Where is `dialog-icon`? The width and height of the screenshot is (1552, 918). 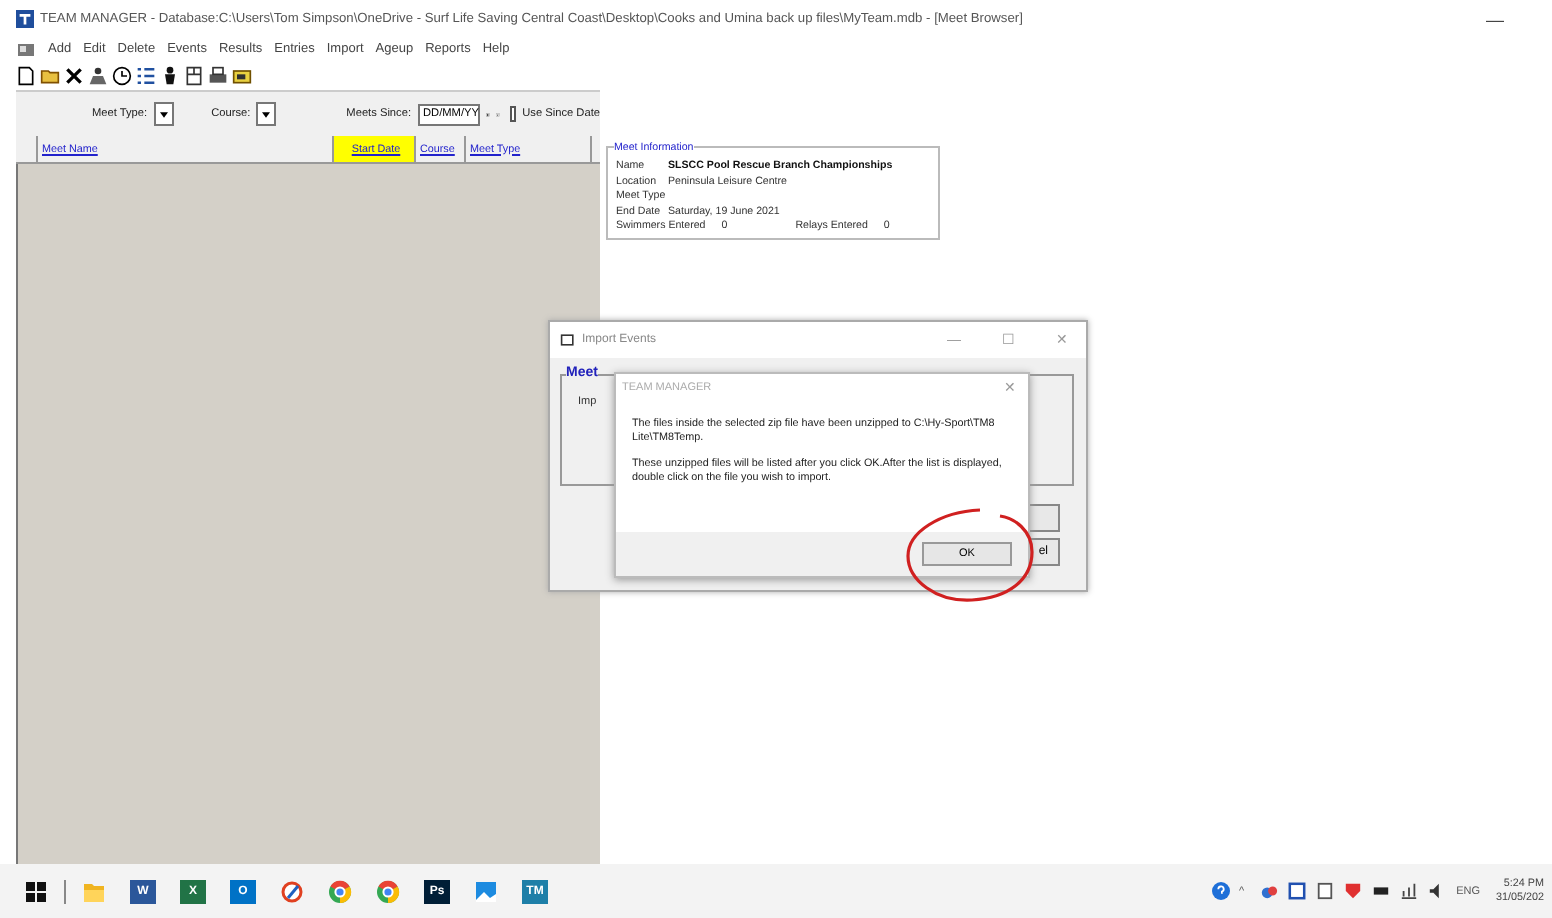 dialog-icon is located at coordinates (568, 340).